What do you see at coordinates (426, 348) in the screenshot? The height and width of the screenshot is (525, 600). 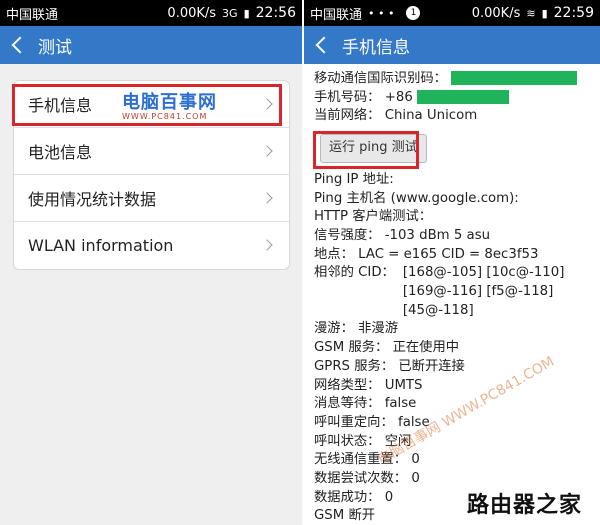 I see `gsm-value: 正在使用中` at bounding box center [426, 348].